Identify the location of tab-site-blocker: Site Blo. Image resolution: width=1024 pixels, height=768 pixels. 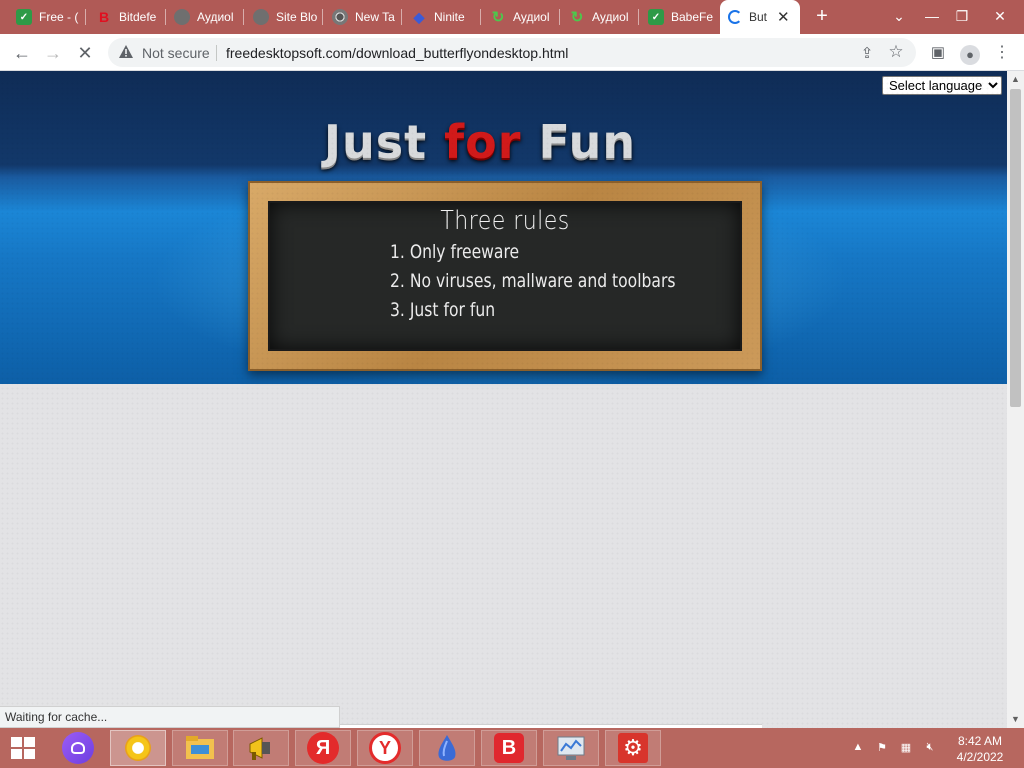
(288, 17).